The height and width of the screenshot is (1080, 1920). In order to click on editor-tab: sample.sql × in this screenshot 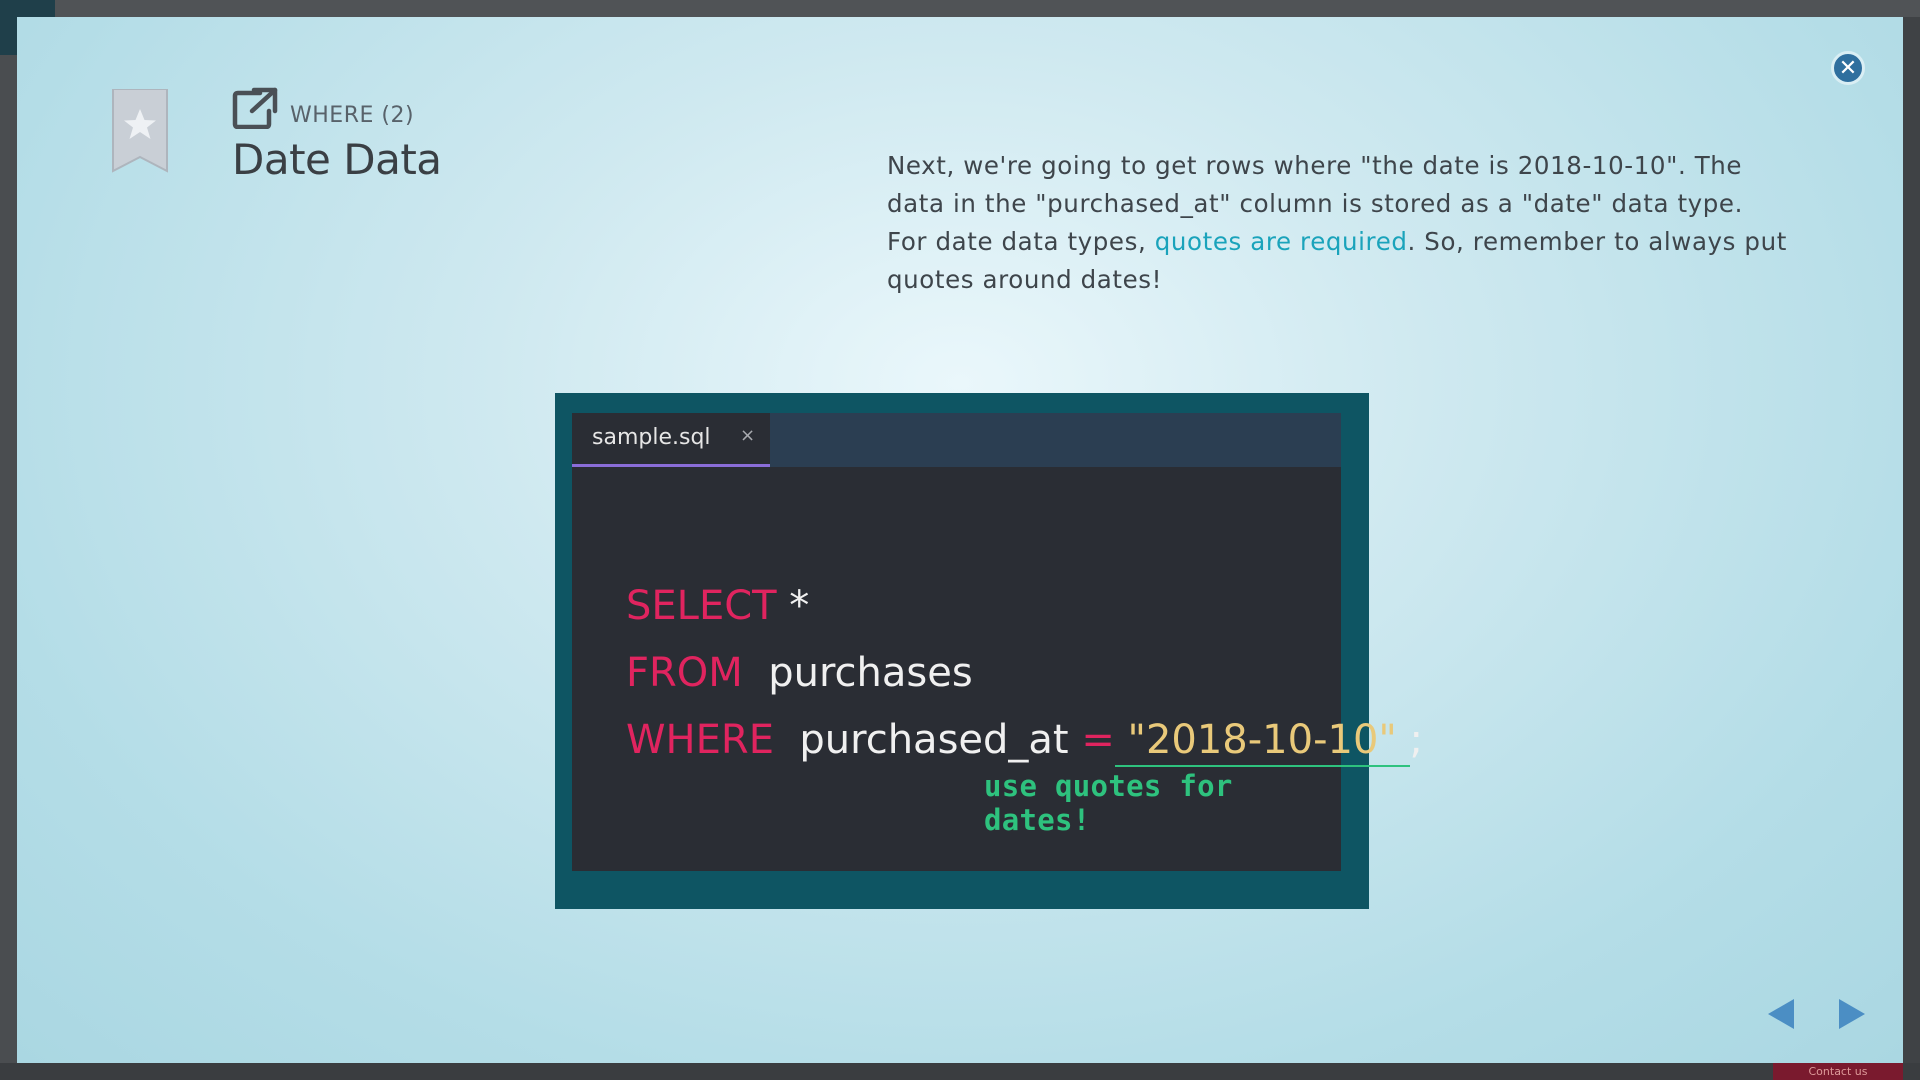, I will do `click(671, 440)`.